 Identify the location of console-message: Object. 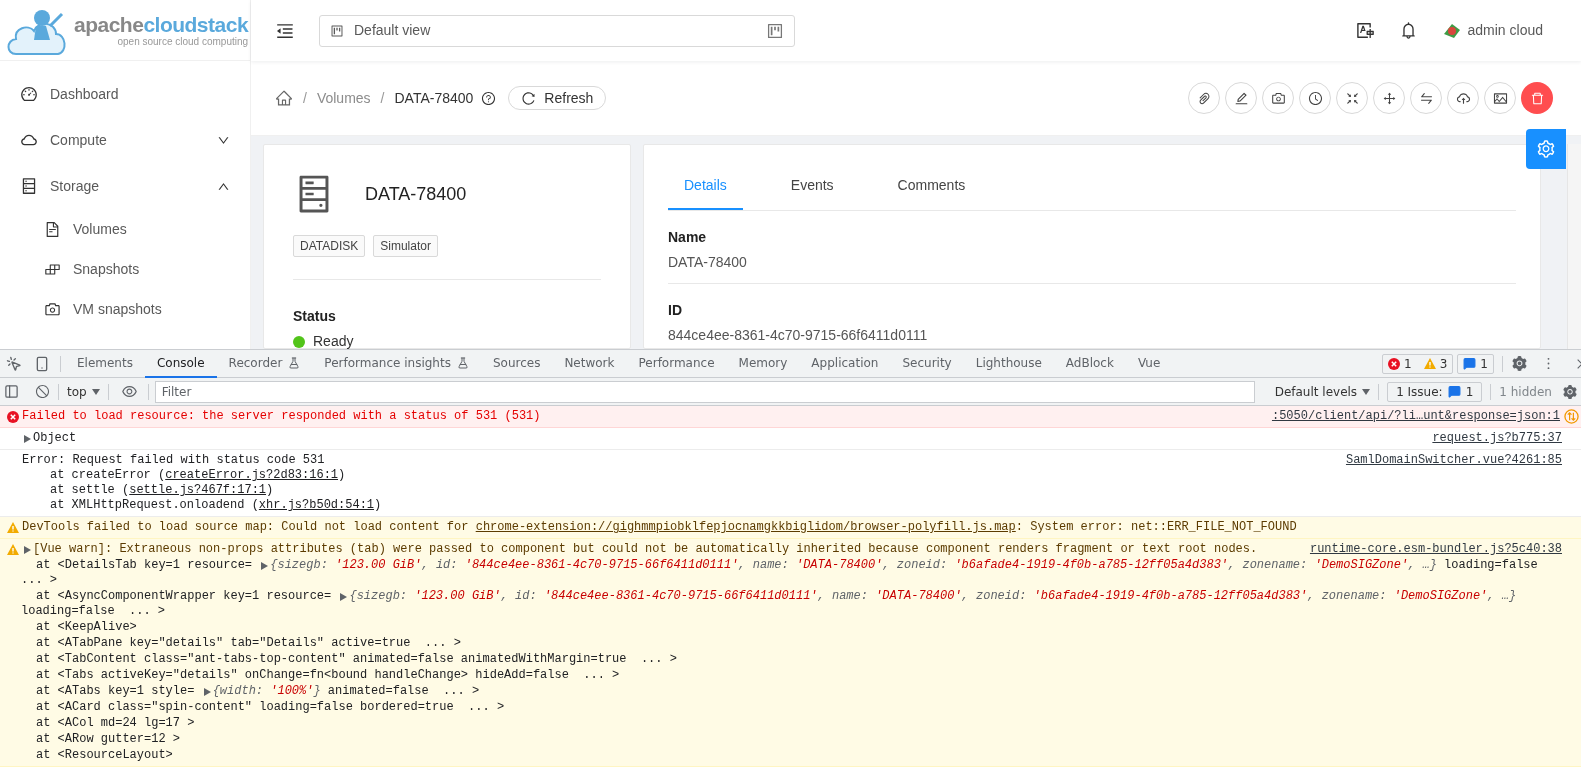
(55, 438).